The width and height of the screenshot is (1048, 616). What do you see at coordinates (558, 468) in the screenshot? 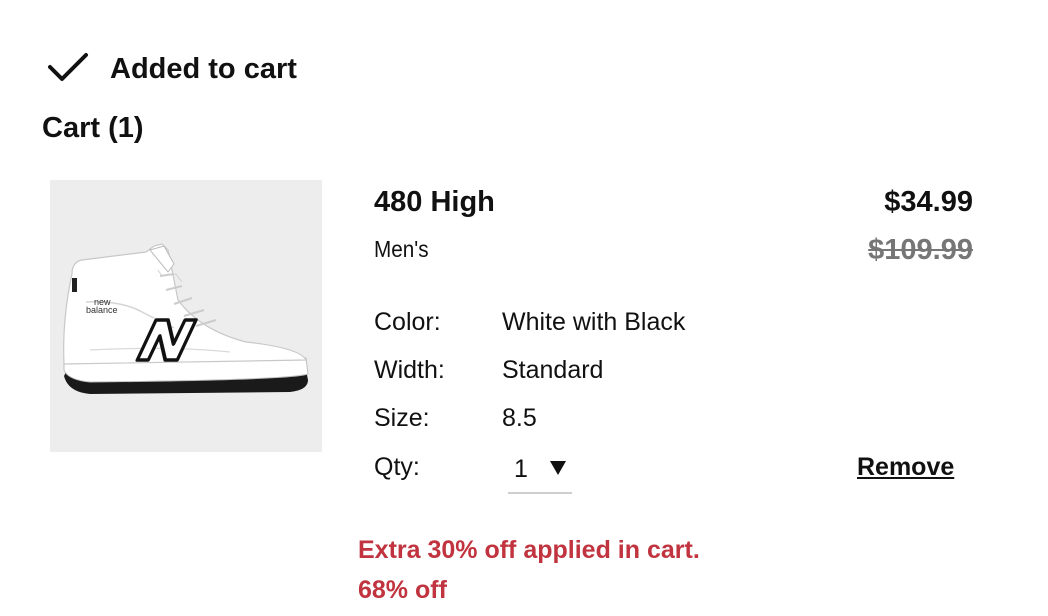
I see `caret-down-icon` at bounding box center [558, 468].